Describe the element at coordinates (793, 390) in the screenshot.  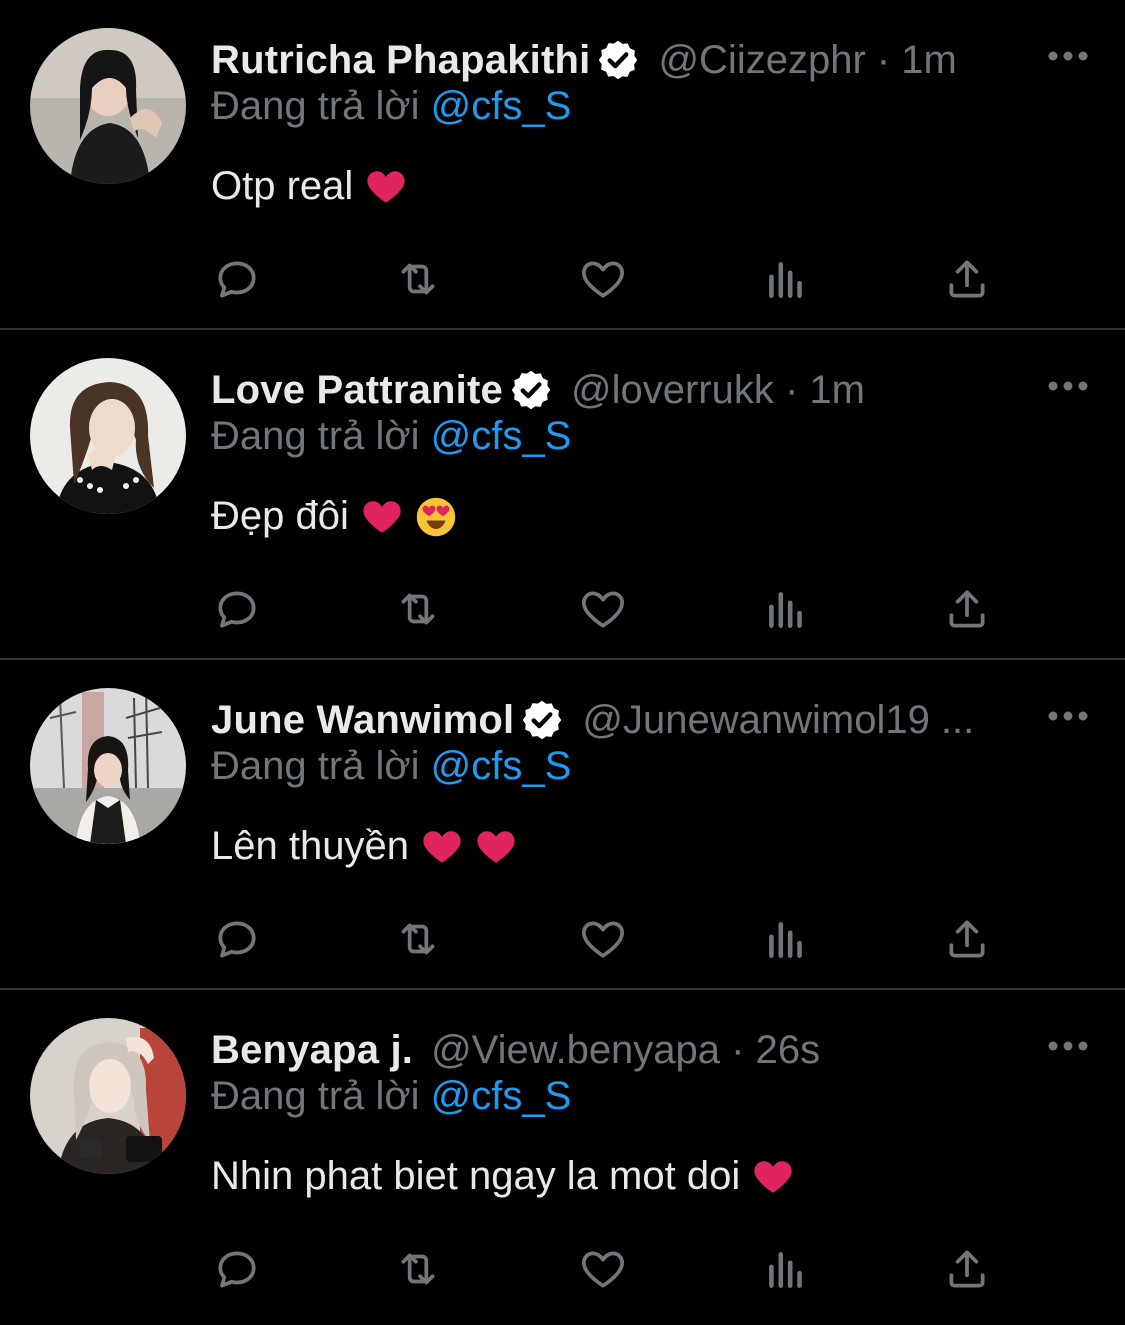
I see `handle-and-time: @loverrukk · 1m` at that location.